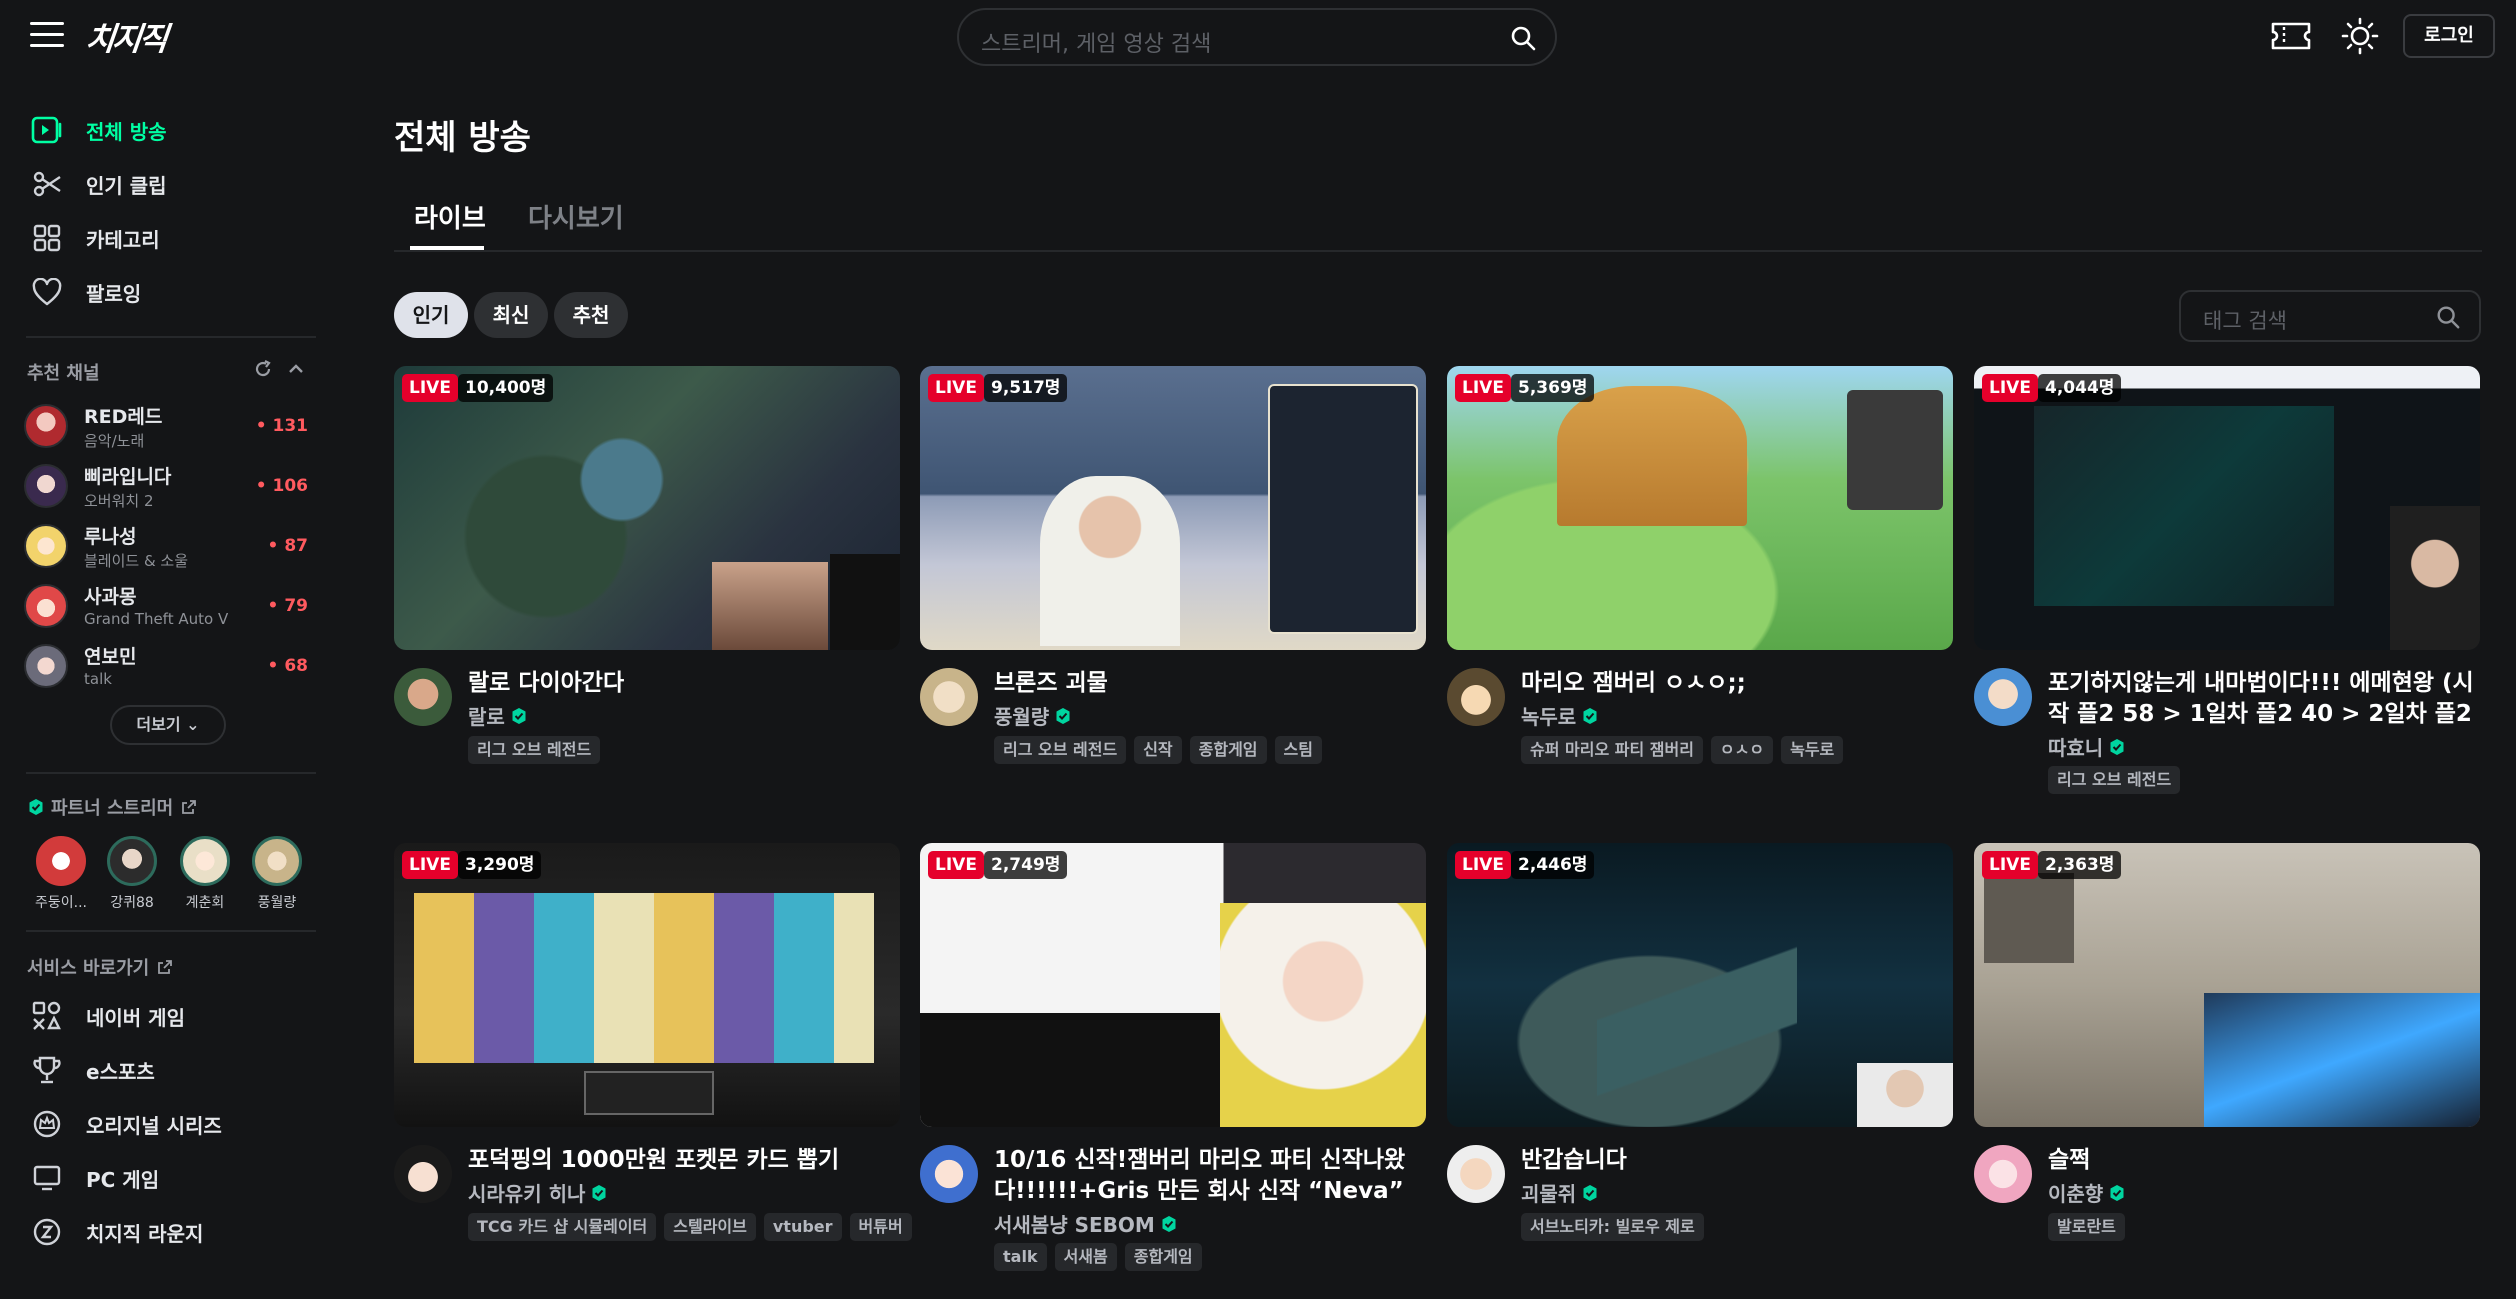 The width and height of the screenshot is (2516, 1299). I want to click on recommended-channel: 연보민 talk • 68, so click(169, 668).